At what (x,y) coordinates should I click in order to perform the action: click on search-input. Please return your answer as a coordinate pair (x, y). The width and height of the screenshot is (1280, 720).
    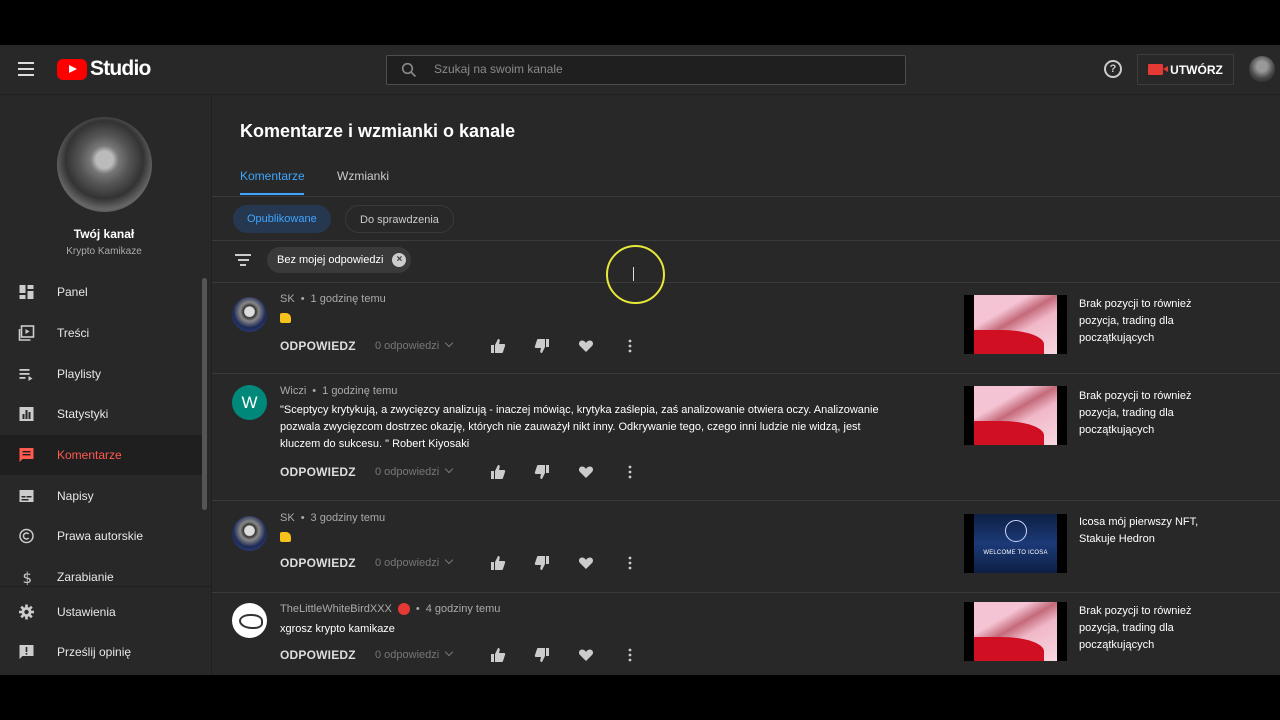
    Looking at the image, I should click on (654, 69).